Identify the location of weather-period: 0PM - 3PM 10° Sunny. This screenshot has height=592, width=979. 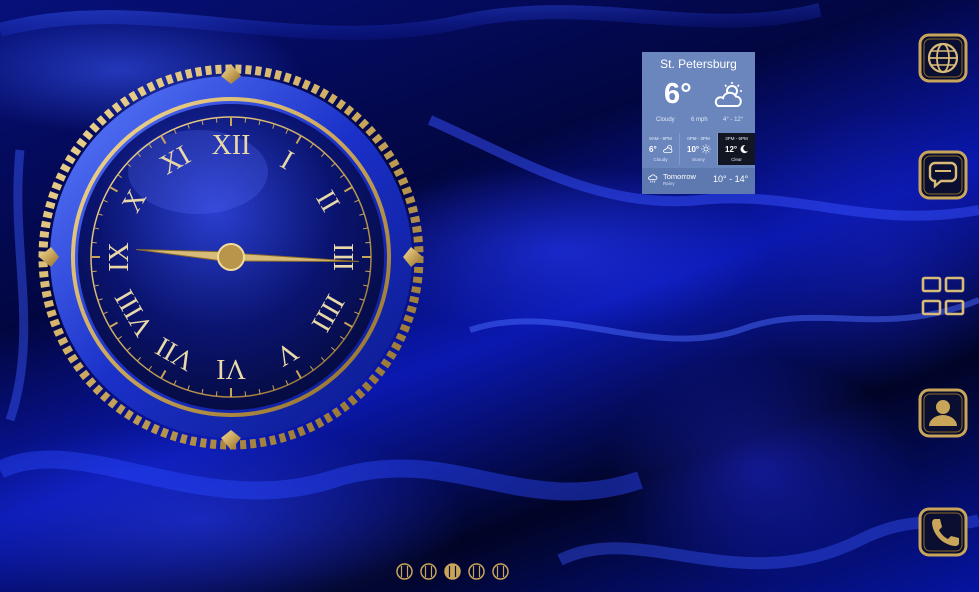
(699, 149).